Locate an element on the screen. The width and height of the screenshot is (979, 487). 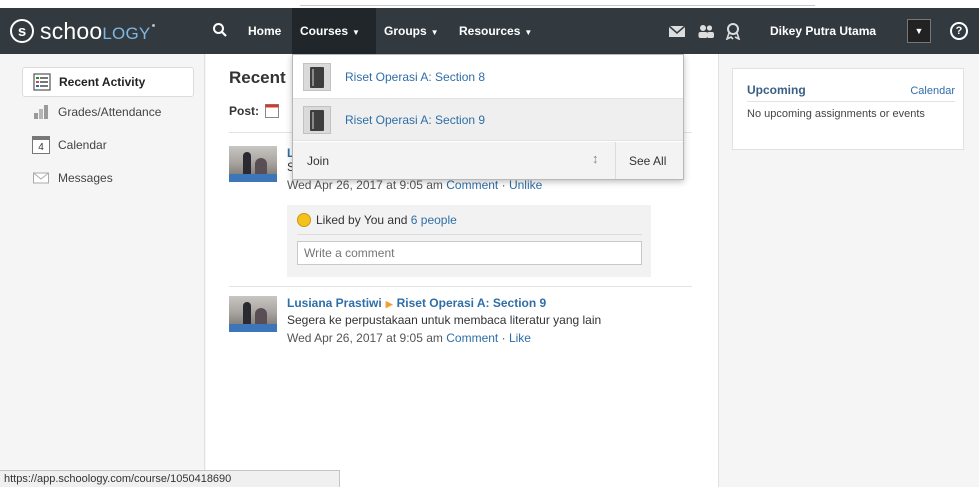
user-name: Dikey Putra Utama is located at coordinates (823, 31).